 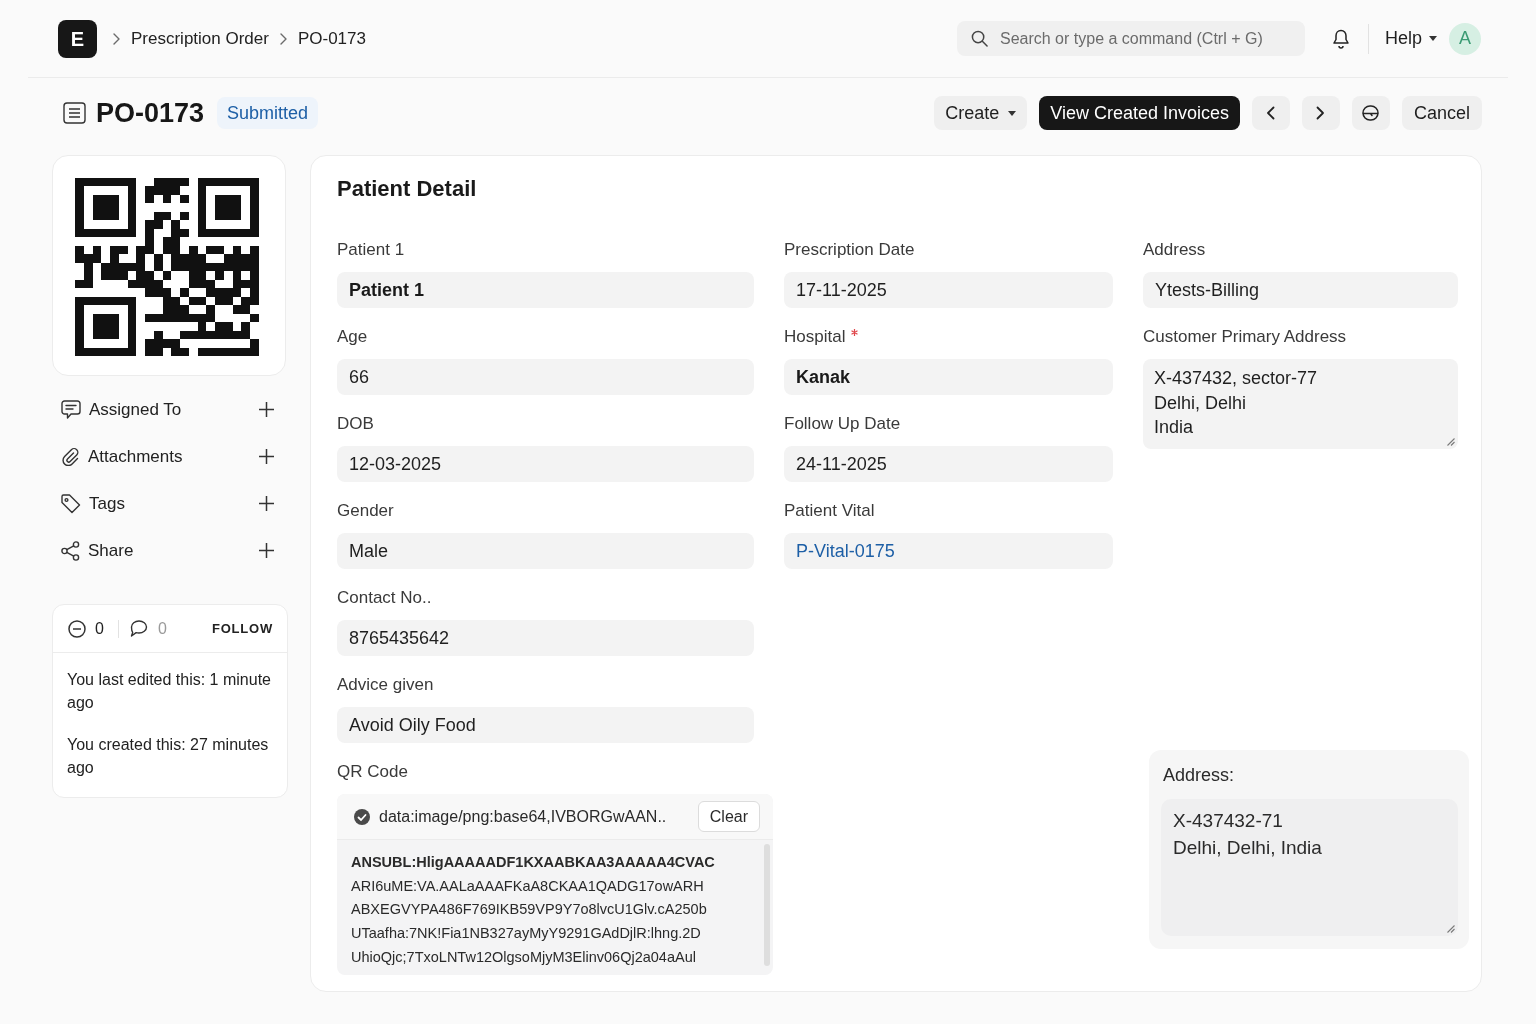 What do you see at coordinates (948, 377) in the screenshot?
I see `input-field: Kanak` at bounding box center [948, 377].